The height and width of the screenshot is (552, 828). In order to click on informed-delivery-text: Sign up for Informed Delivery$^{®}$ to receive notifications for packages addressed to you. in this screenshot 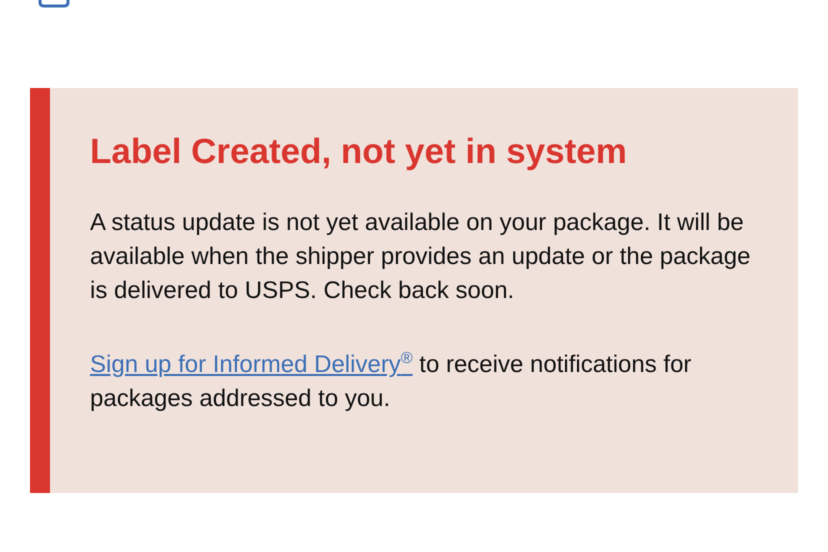, I will do `click(391, 381)`.